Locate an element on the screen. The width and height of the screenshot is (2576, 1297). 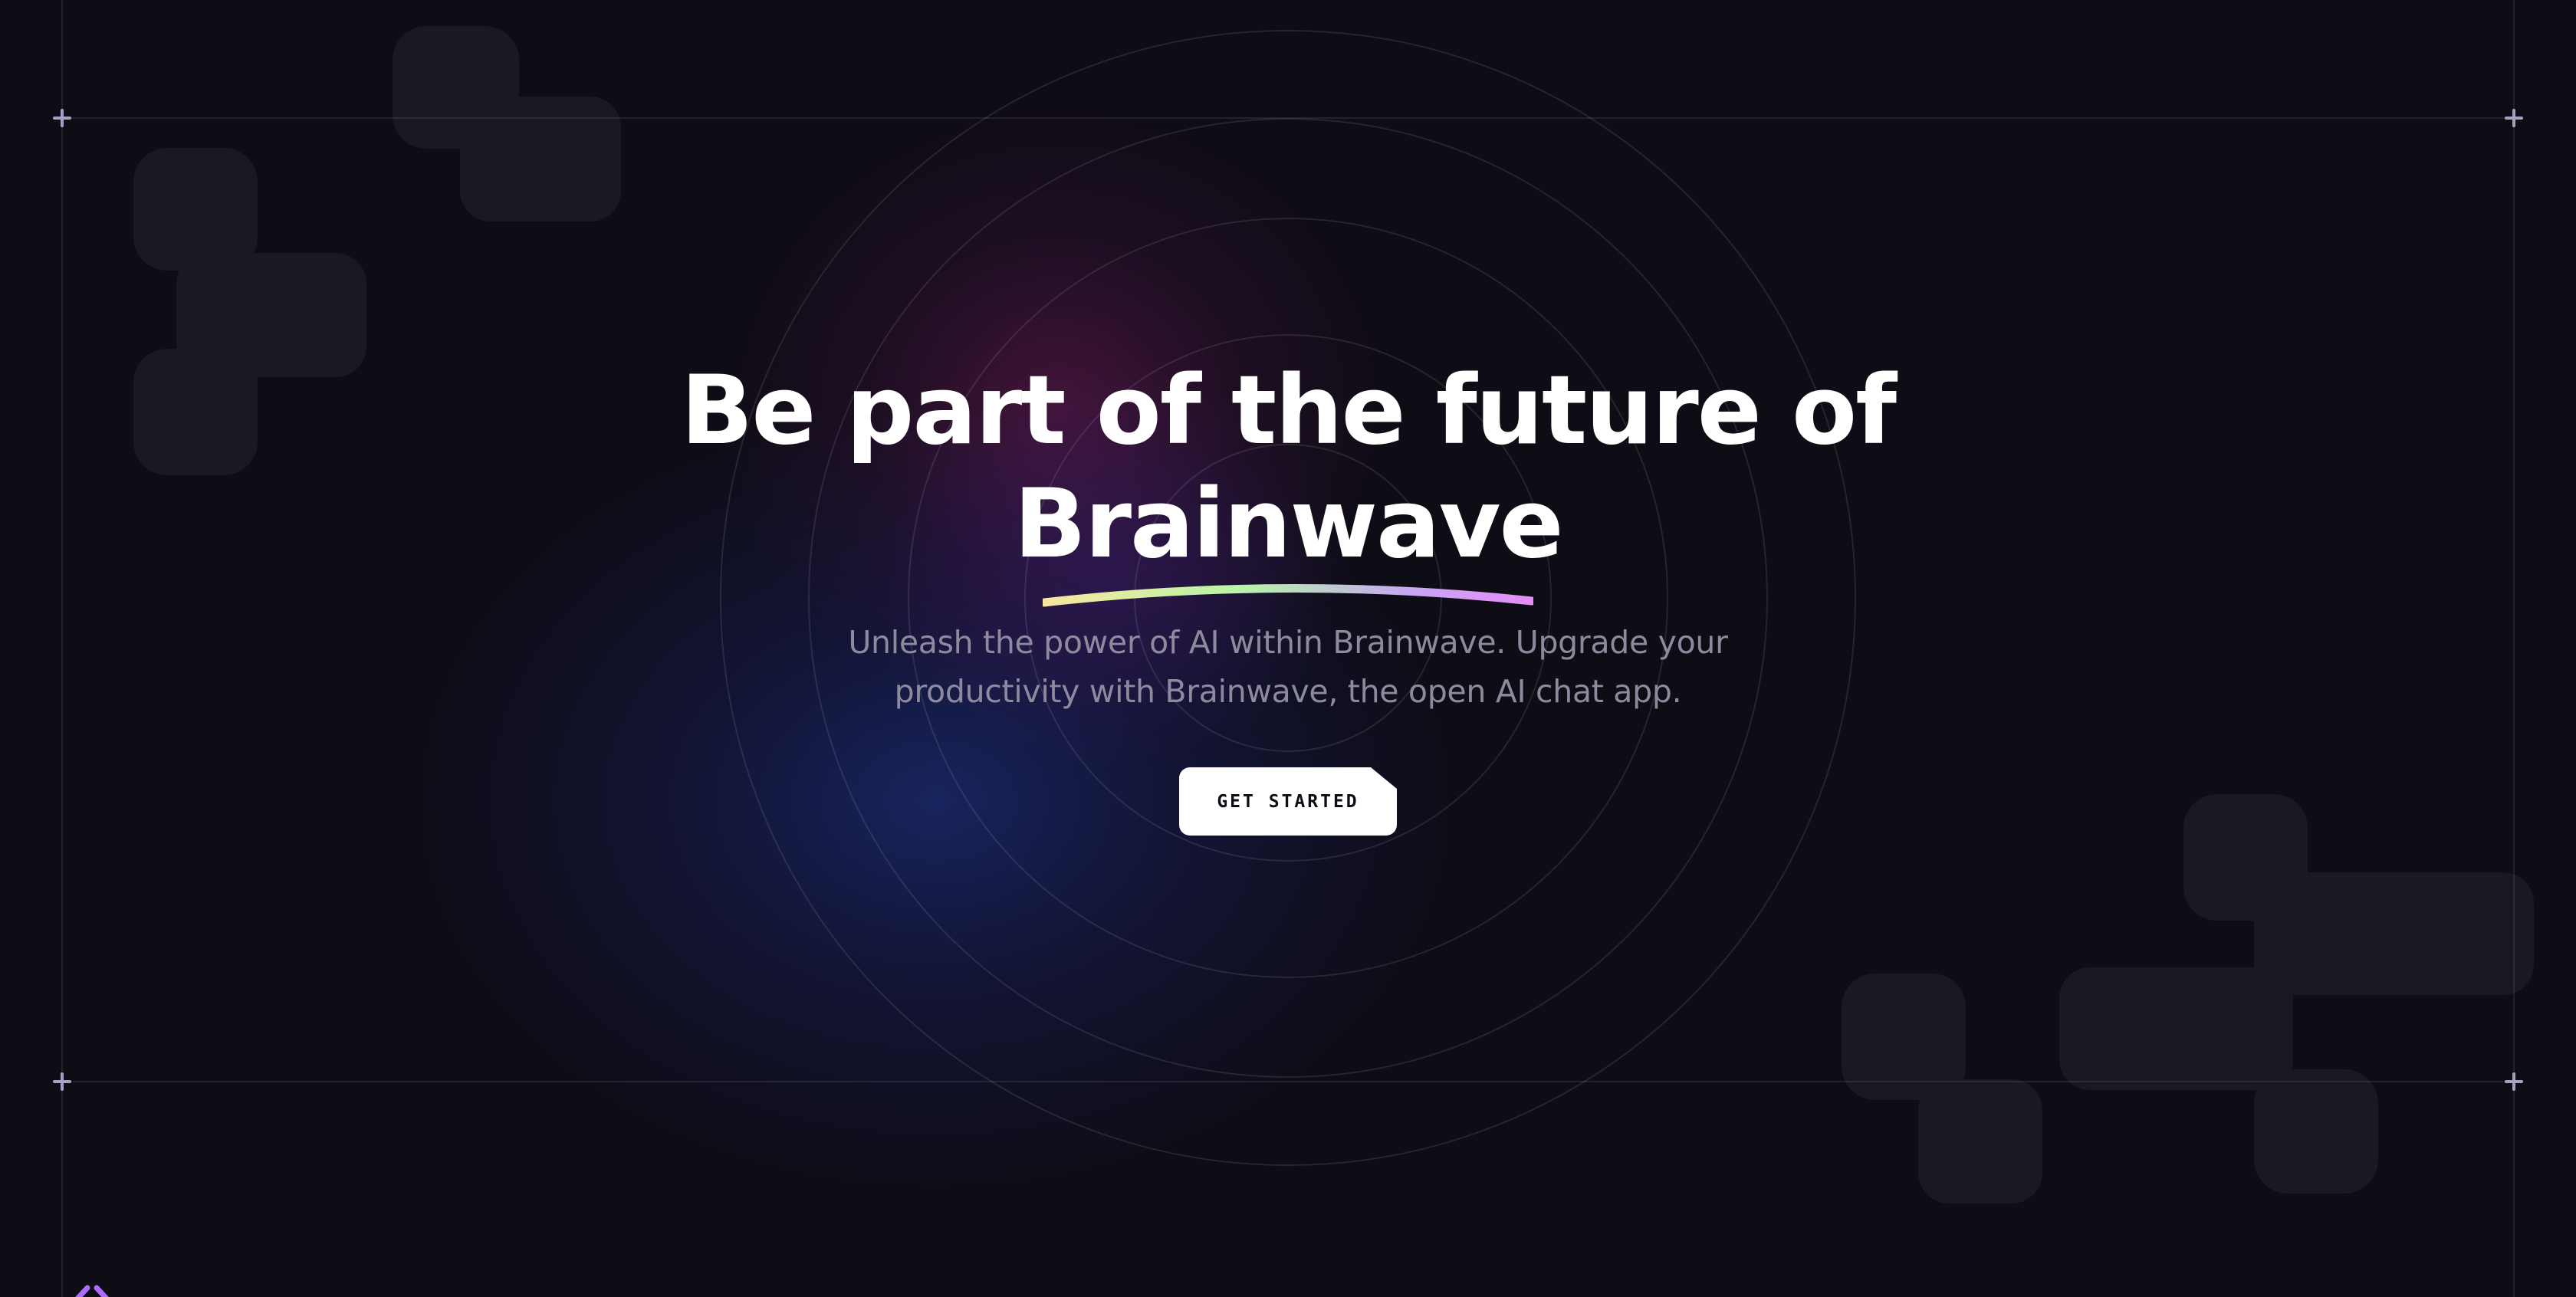
hero-title: Be part of the future of Brainwave is located at coordinates (1288, 467).